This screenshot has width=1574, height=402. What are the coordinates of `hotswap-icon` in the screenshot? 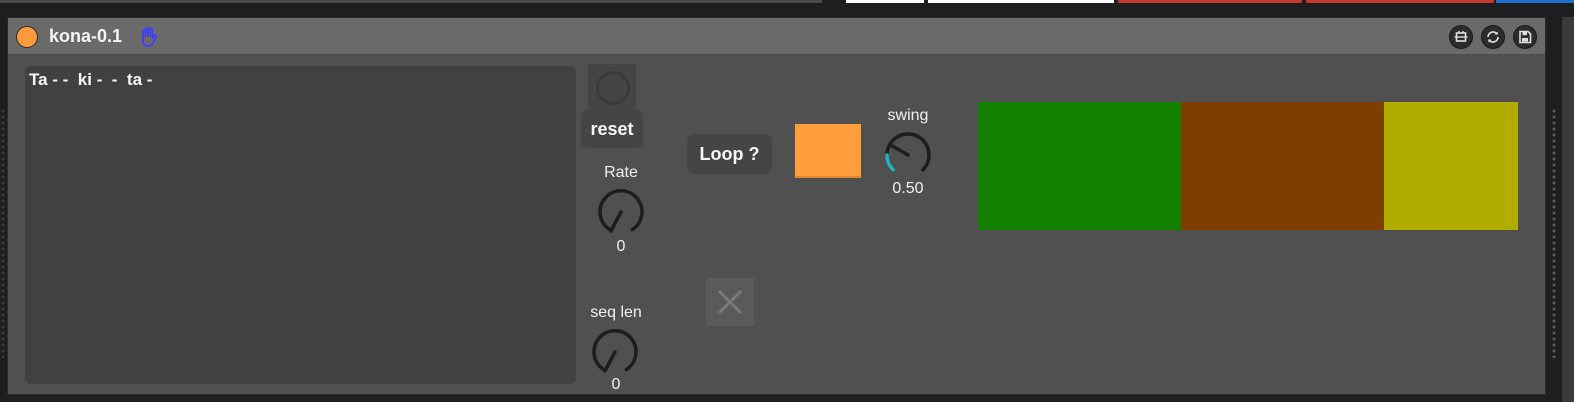 It's located at (1461, 36).